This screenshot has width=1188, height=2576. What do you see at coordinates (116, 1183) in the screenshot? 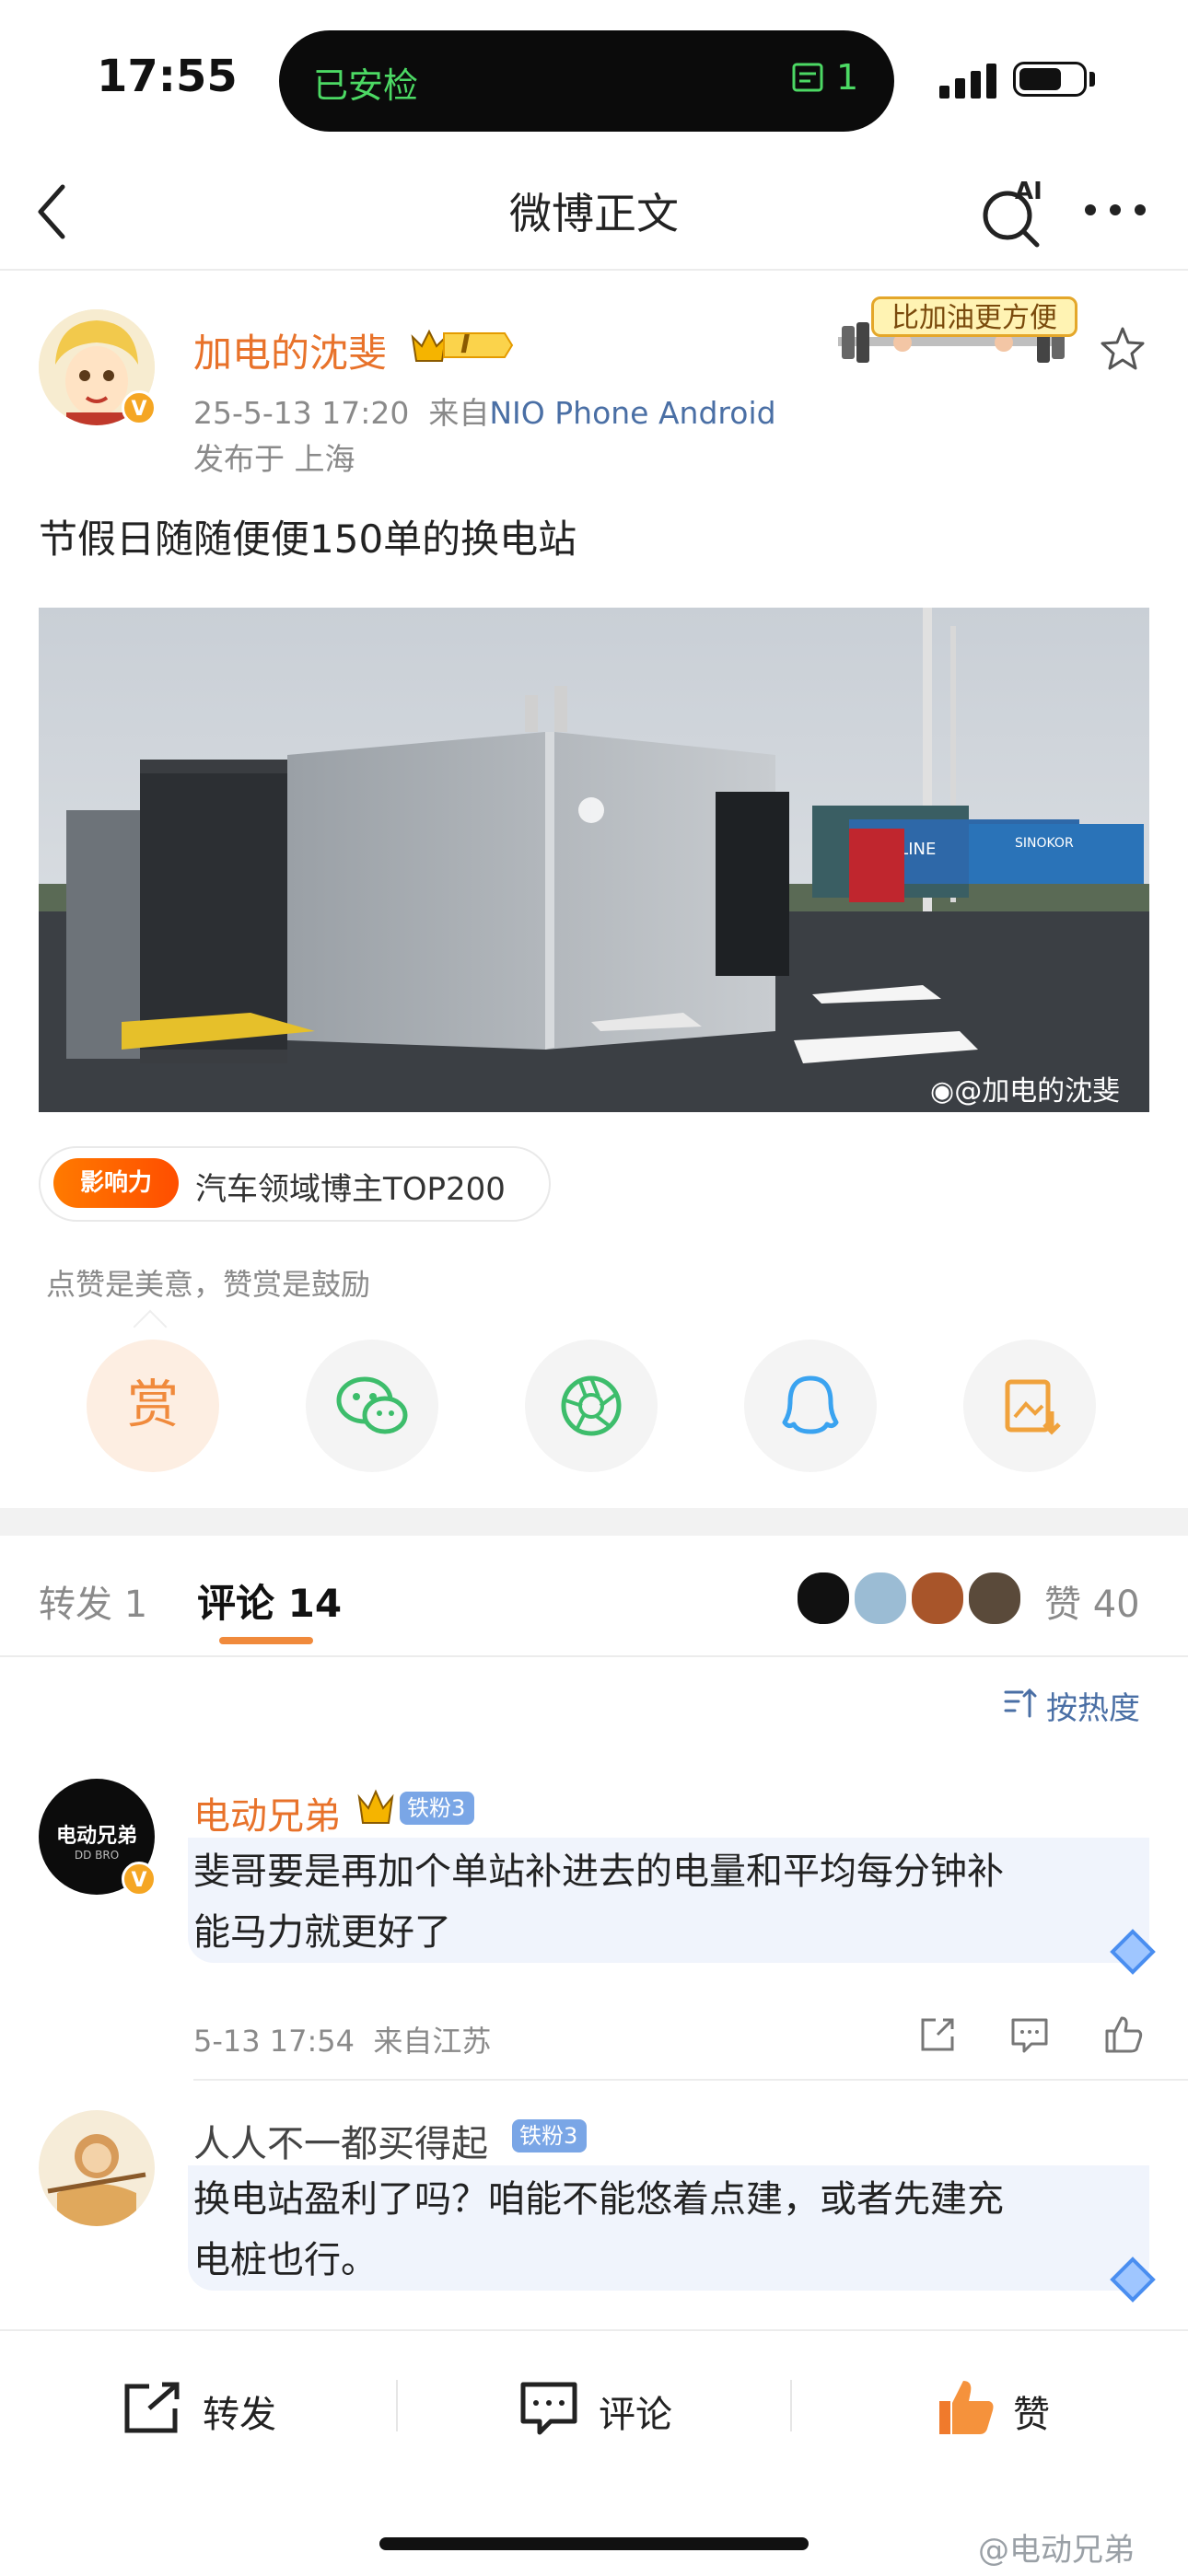
I see `influence-badge: 影响力` at bounding box center [116, 1183].